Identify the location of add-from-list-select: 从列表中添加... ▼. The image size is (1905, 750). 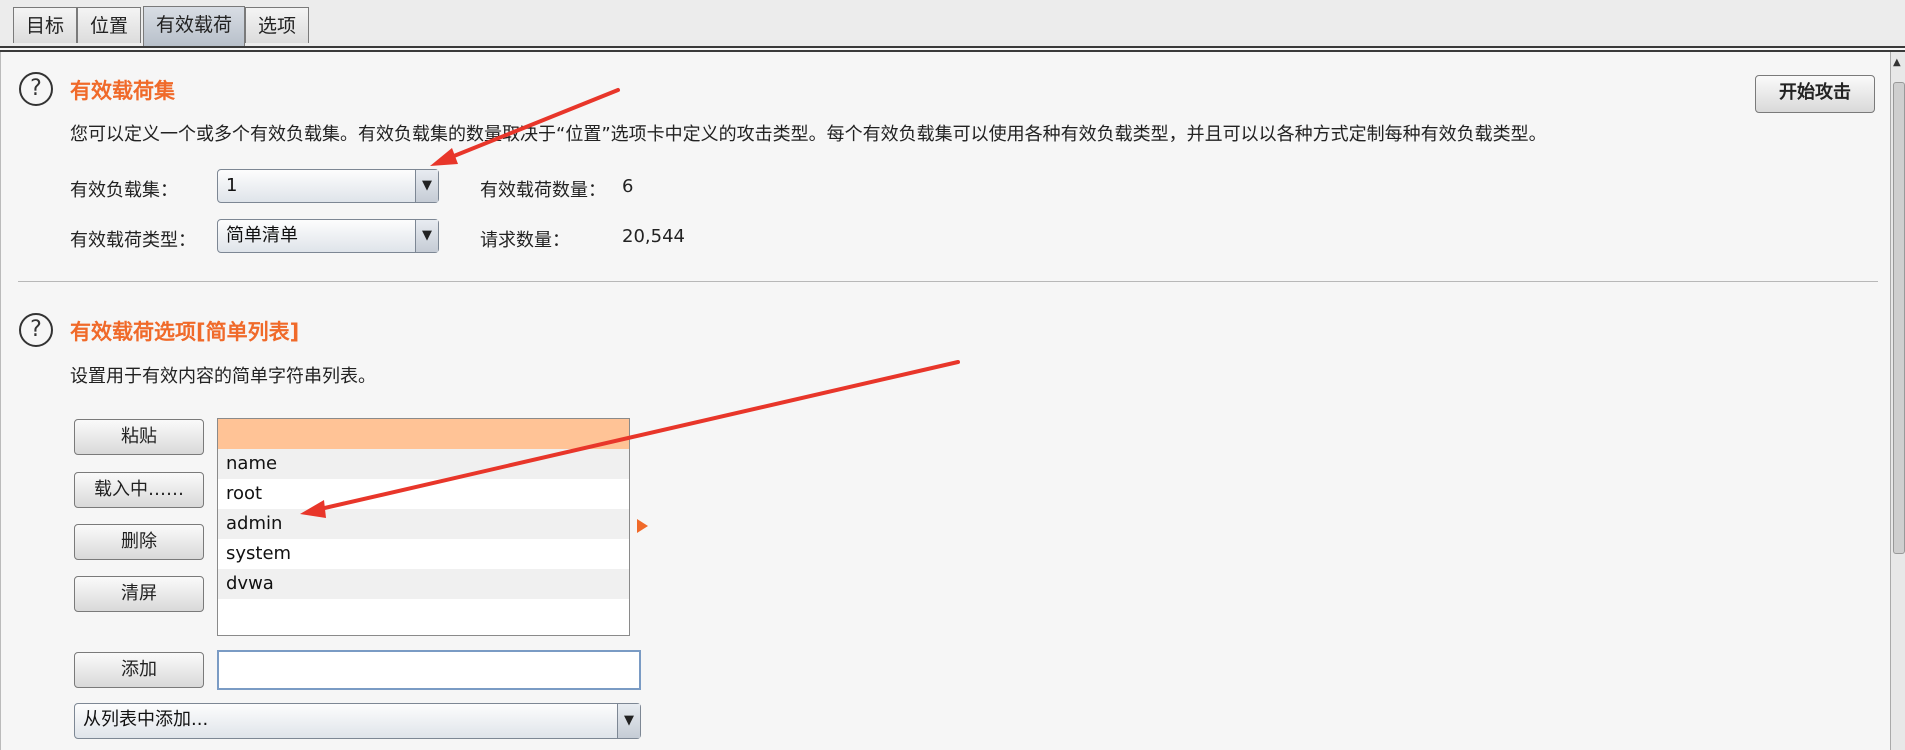
(357, 721).